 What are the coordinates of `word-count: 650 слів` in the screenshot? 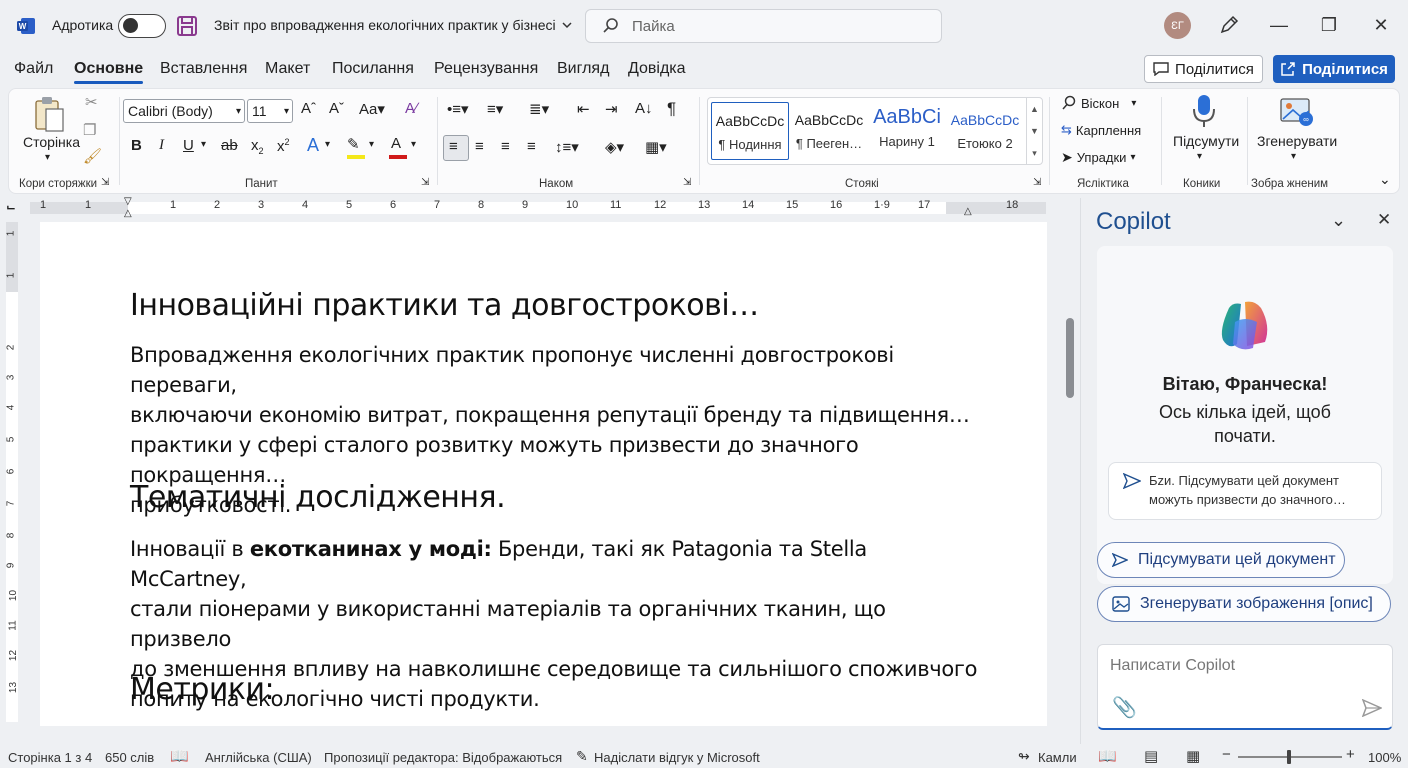 It's located at (129, 757).